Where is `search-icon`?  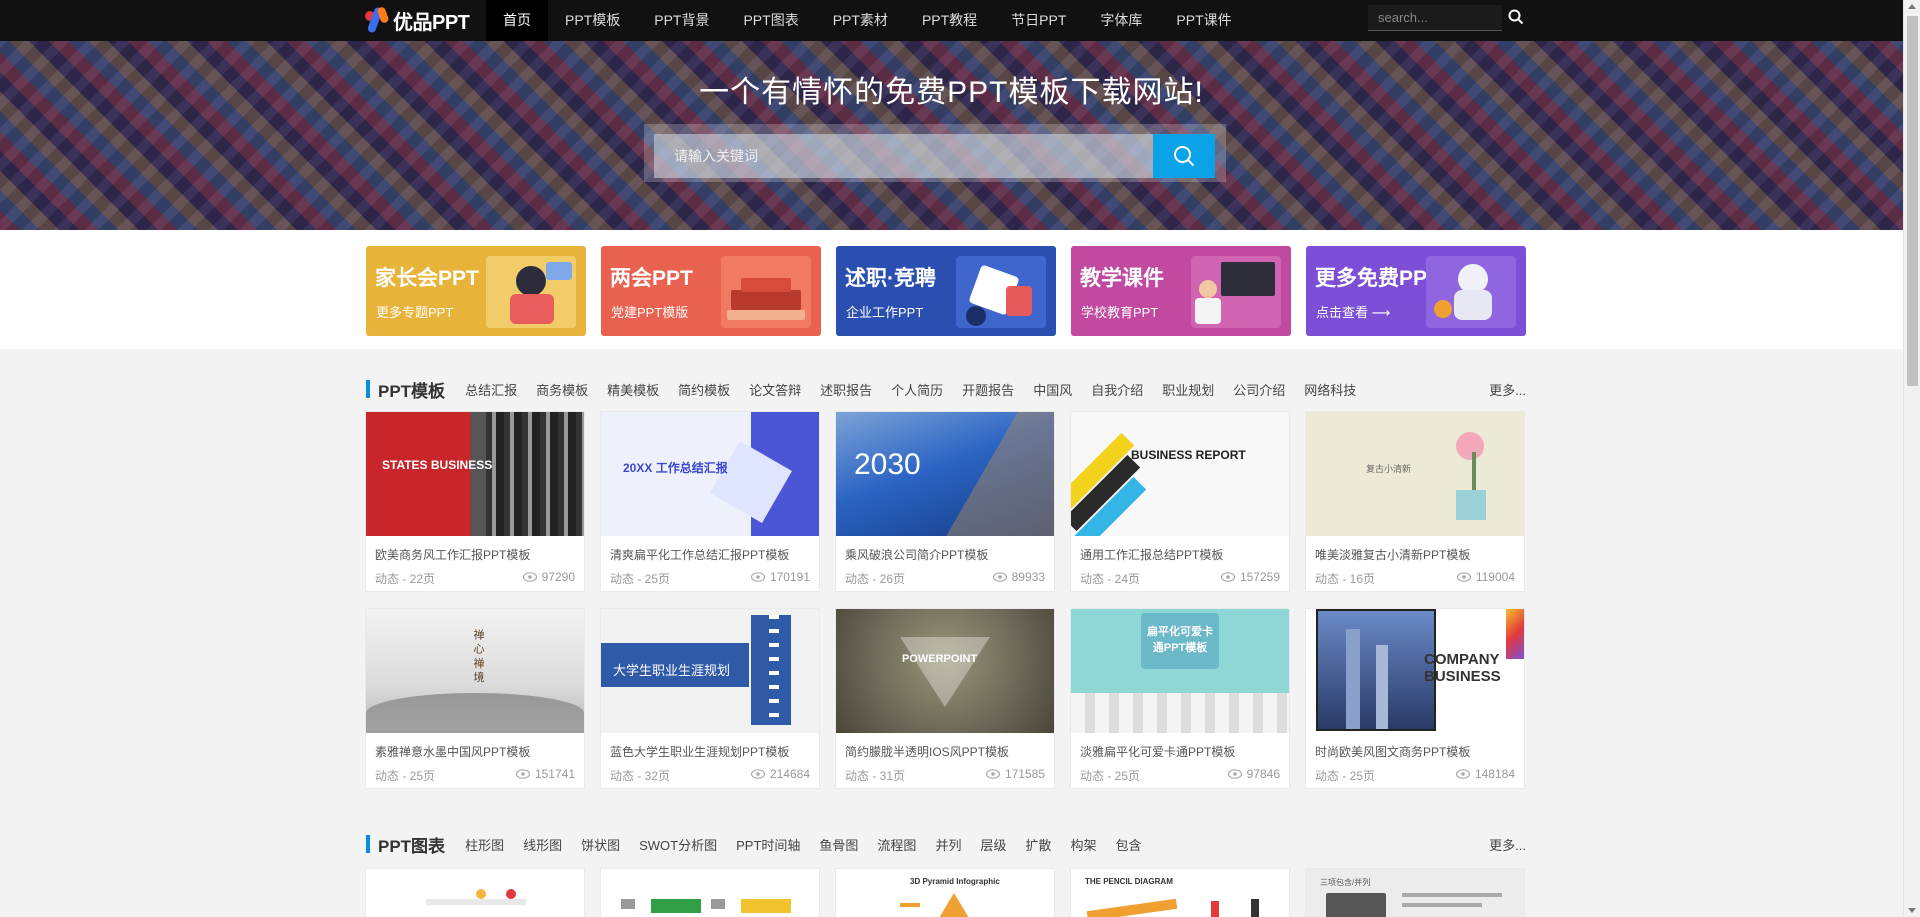
search-icon is located at coordinates (1516, 17).